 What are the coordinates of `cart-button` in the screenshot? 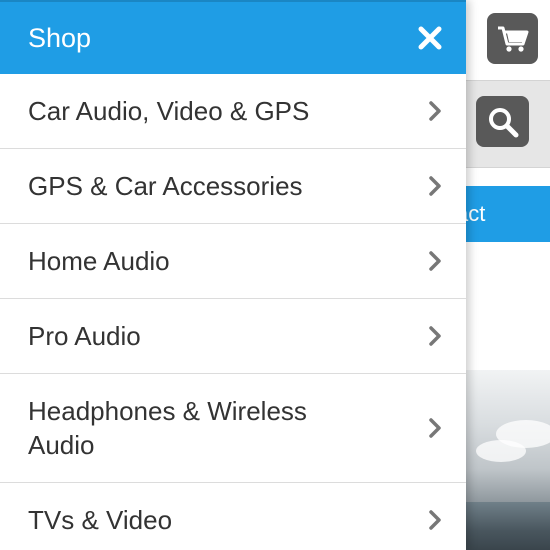 It's located at (512, 38).